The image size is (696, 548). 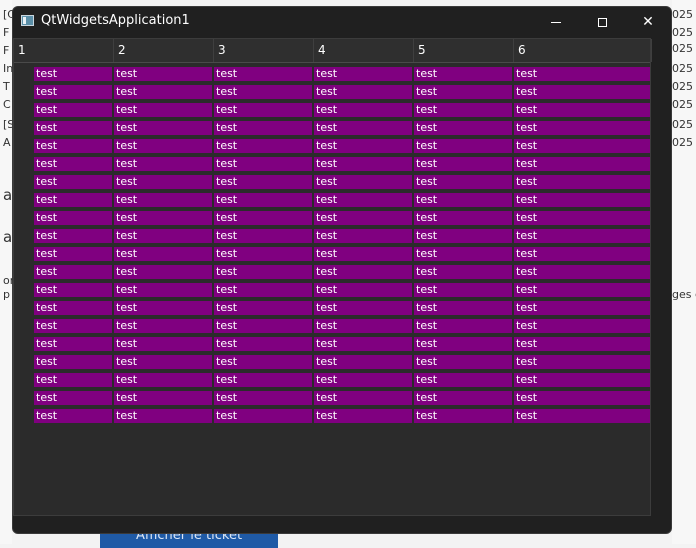 I want to click on column-header-1: 1, so click(x=64, y=50).